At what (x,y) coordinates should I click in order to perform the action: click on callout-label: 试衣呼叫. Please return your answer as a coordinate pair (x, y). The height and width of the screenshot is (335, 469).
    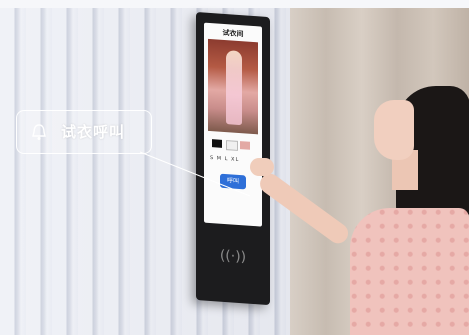
    Looking at the image, I should click on (93, 132).